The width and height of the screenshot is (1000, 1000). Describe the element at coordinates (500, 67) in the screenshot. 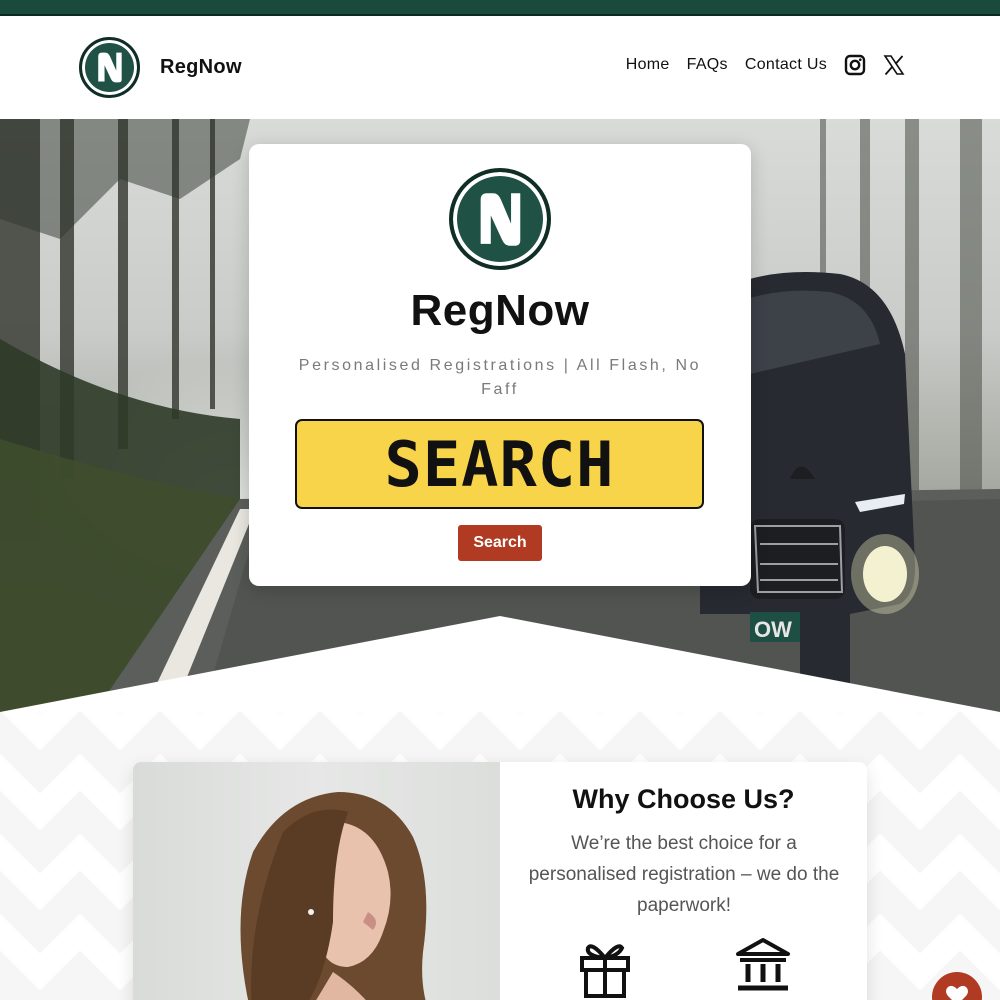

I see `site-header: RegNow Home FAQs Contact Us` at that location.